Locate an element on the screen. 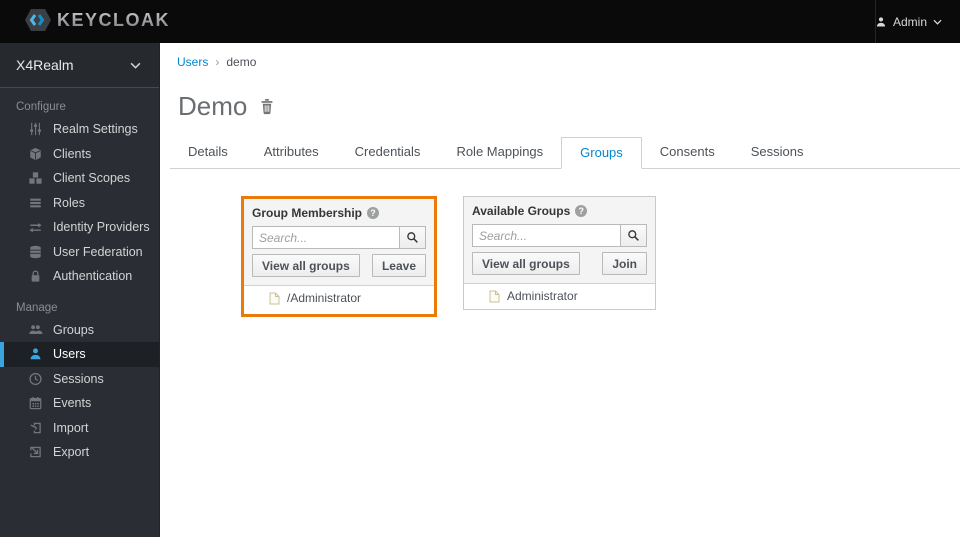 This screenshot has height=540, width=960. user-menu-label: Admin is located at coordinates (909, 21).